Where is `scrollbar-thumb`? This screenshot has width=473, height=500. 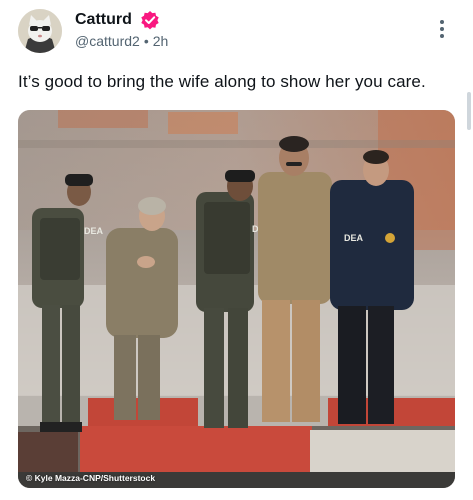
scrollbar-thumb is located at coordinates (469, 111).